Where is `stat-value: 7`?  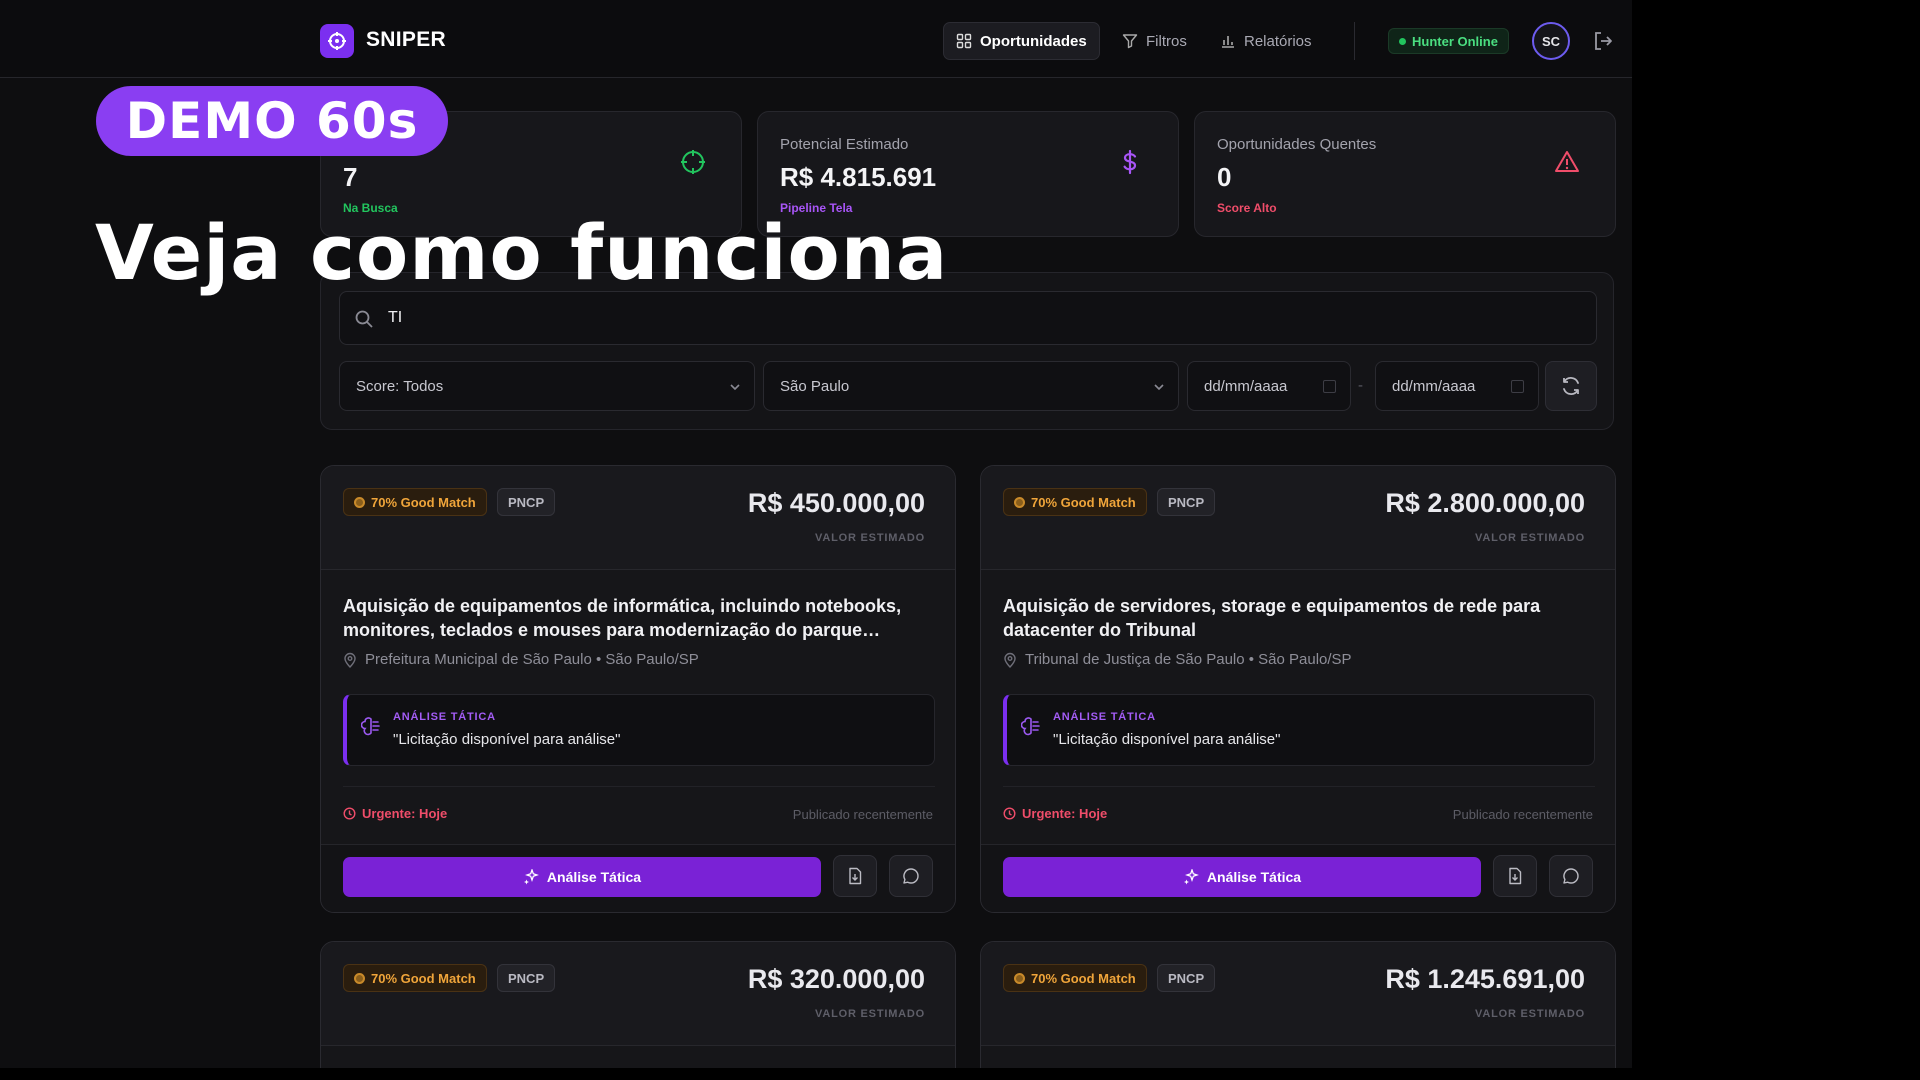
stat-value: 7 is located at coordinates (350, 177).